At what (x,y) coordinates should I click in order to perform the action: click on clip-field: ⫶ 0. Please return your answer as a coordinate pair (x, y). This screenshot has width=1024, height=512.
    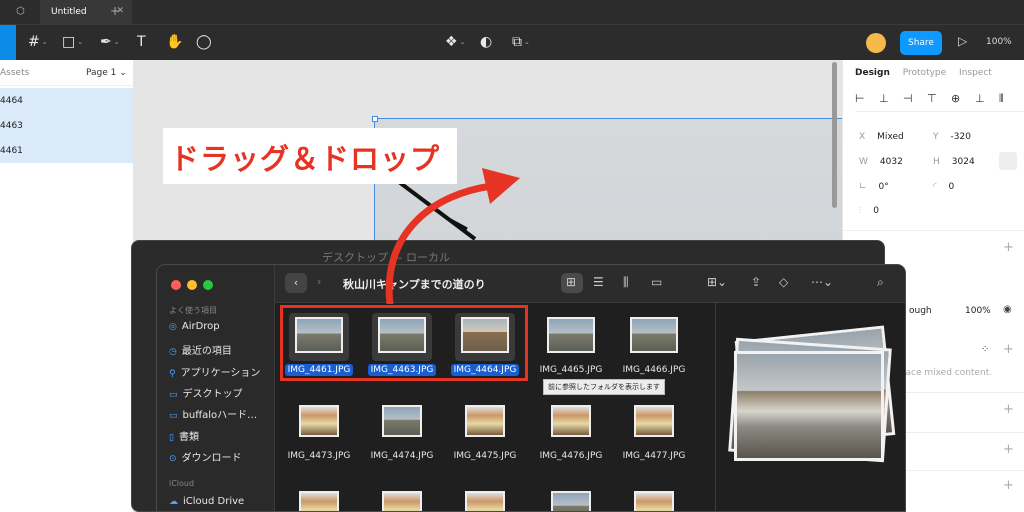
    Looking at the image, I should click on (869, 211).